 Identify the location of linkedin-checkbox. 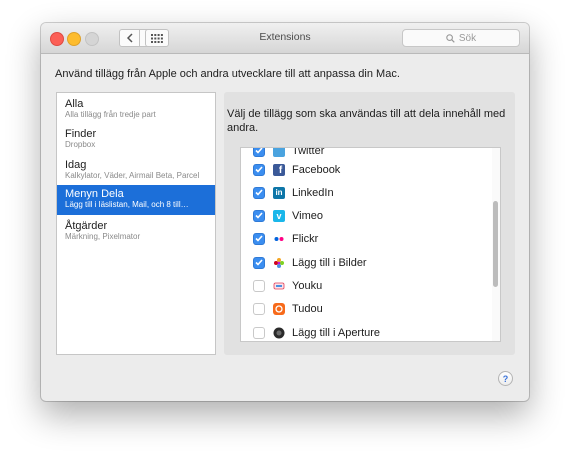
(259, 192).